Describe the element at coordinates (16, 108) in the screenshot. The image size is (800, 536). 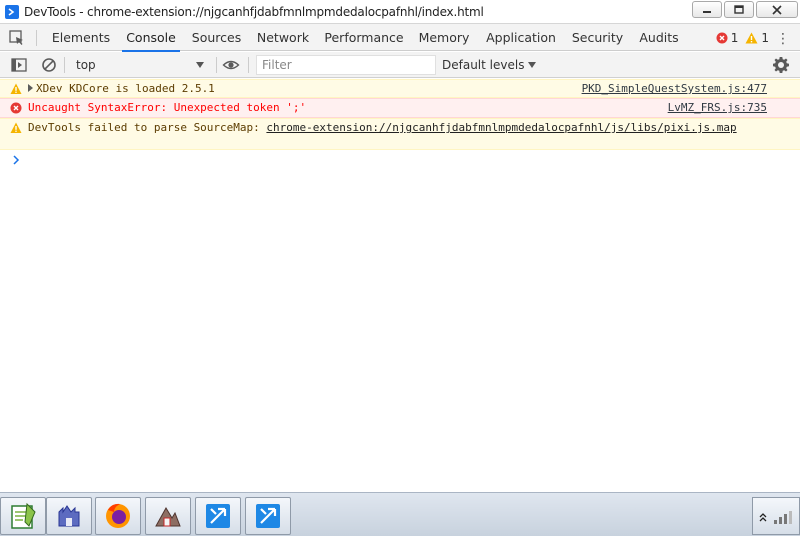
I see `error-icon` at that location.